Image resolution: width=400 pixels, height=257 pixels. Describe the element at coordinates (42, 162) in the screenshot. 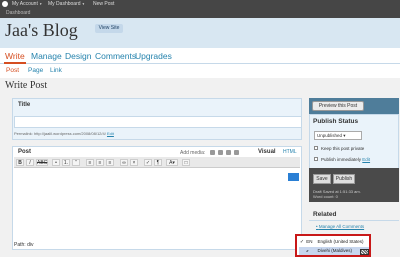

I see `strikethrough-button: ABC` at that location.